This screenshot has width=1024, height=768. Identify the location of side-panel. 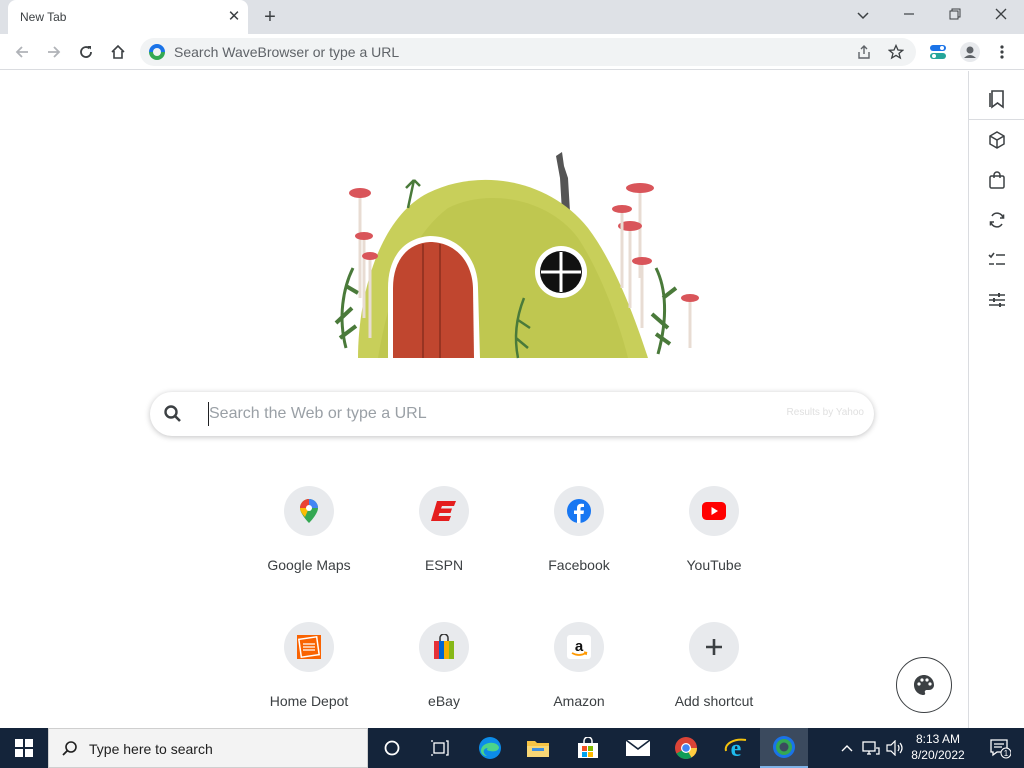
(996, 399).